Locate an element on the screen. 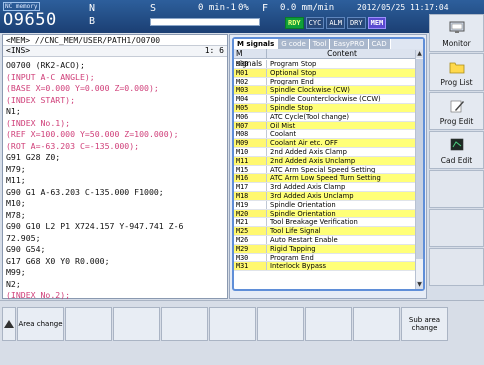 This screenshot has height=365, width=484. insert-status: <INS> 1: 6 is located at coordinates (115, 51).